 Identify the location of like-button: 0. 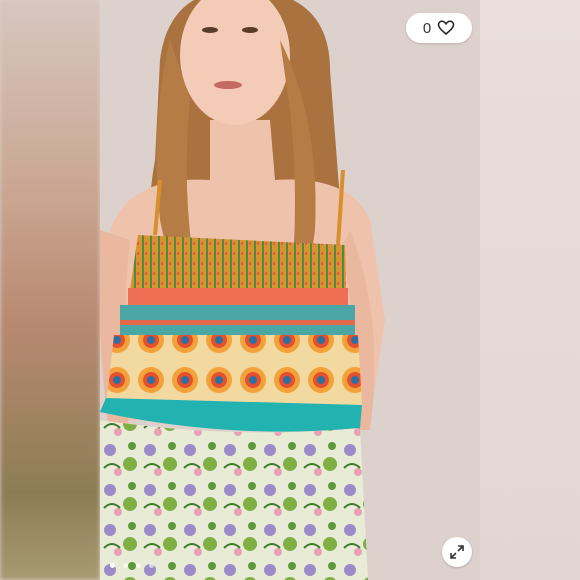
(439, 28).